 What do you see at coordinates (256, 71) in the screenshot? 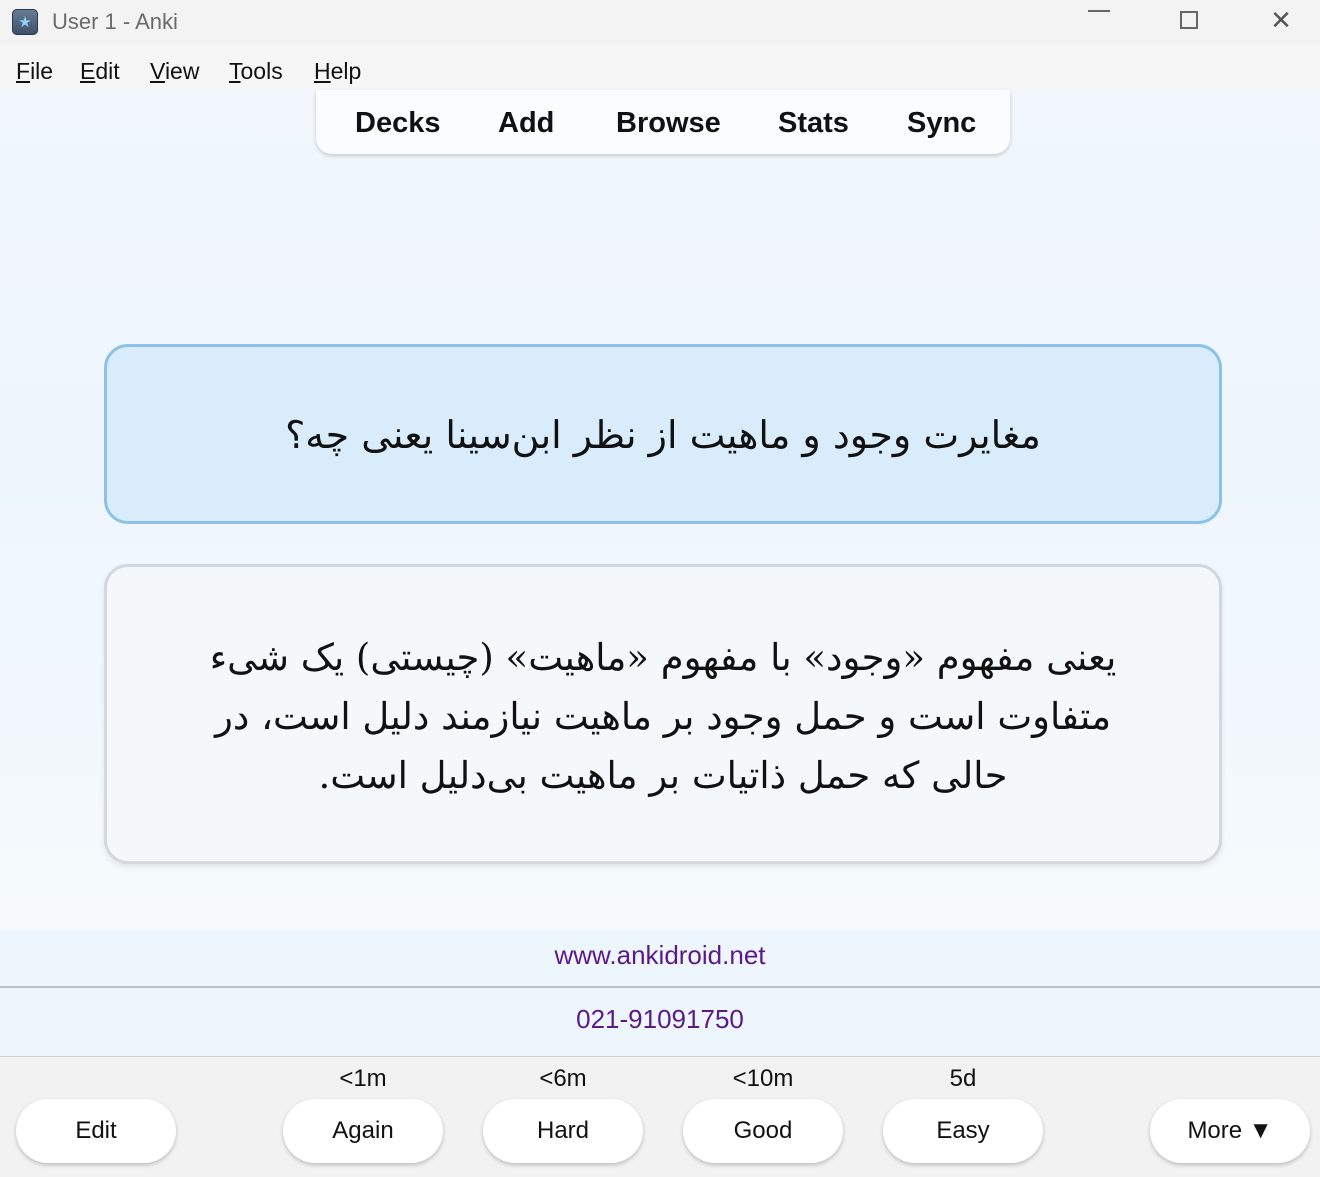
I see `menu-tools: Tools` at bounding box center [256, 71].